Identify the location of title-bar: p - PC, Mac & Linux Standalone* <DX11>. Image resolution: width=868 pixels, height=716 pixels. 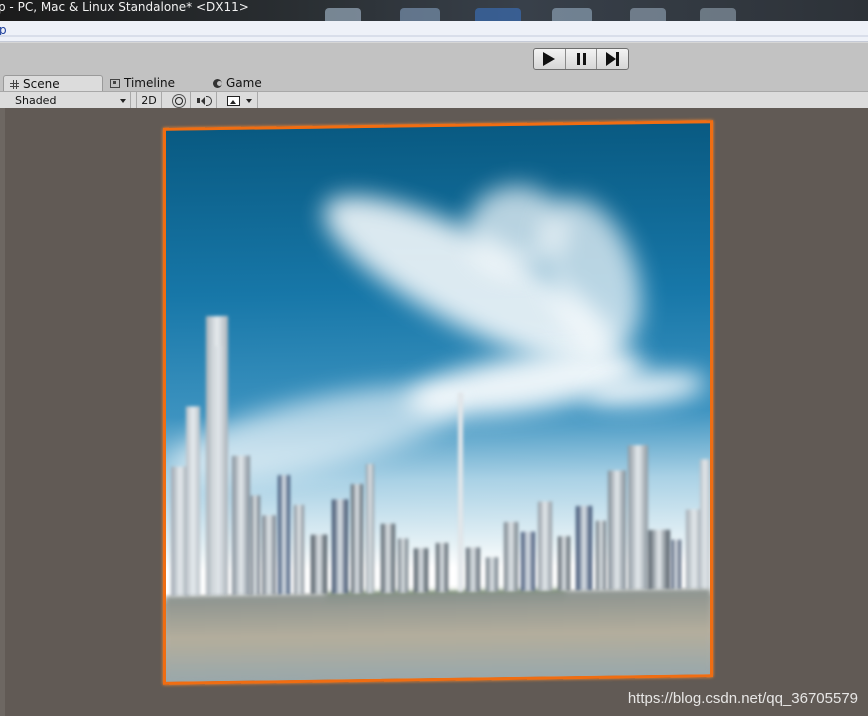
(434, 10).